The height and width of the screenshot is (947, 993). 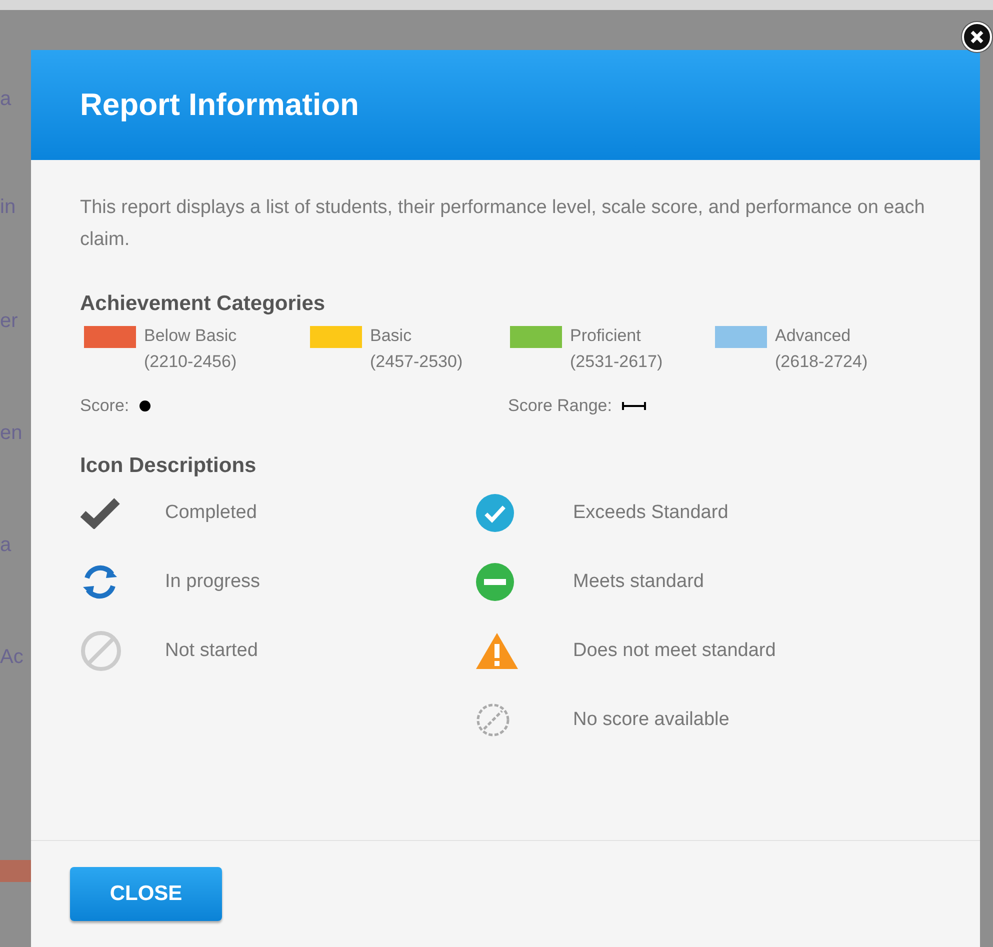 What do you see at coordinates (190, 362) in the screenshot?
I see `category-range: (2210-2456)` at bounding box center [190, 362].